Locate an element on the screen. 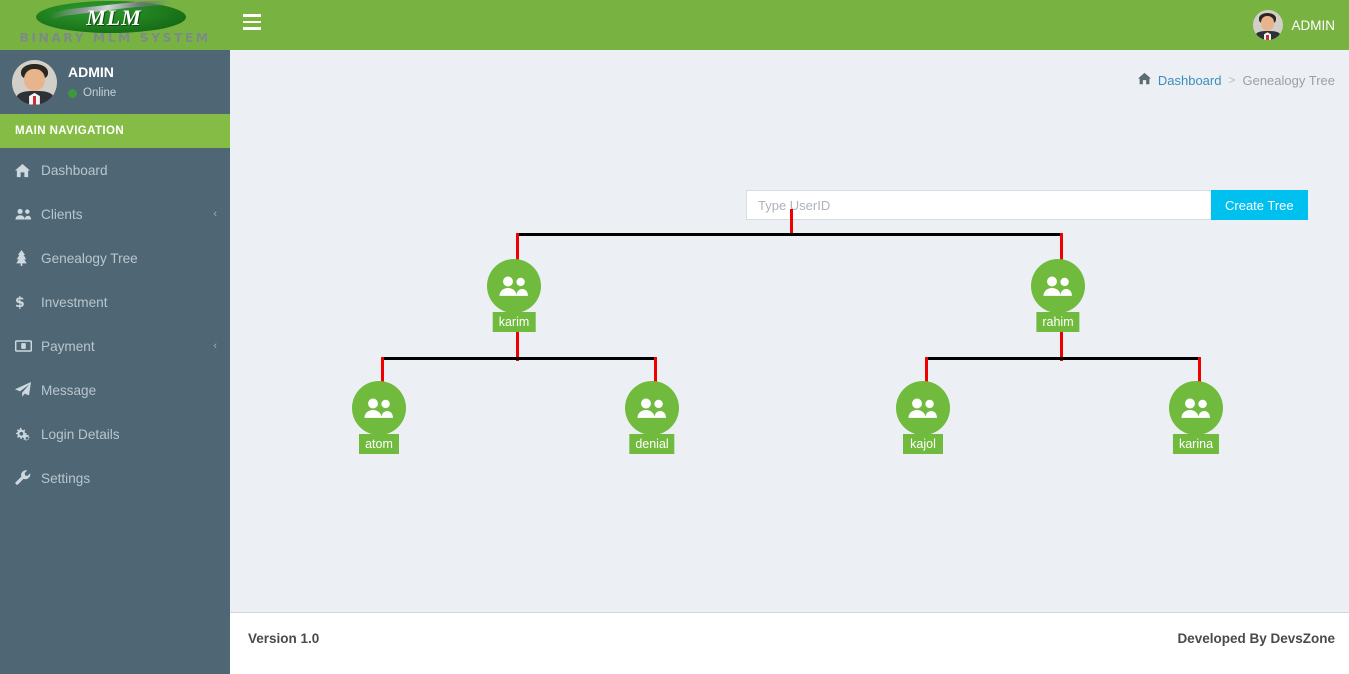 The height and width of the screenshot is (674, 1349). sidebar-item-payment: Payment ‹ is located at coordinates (115, 346).